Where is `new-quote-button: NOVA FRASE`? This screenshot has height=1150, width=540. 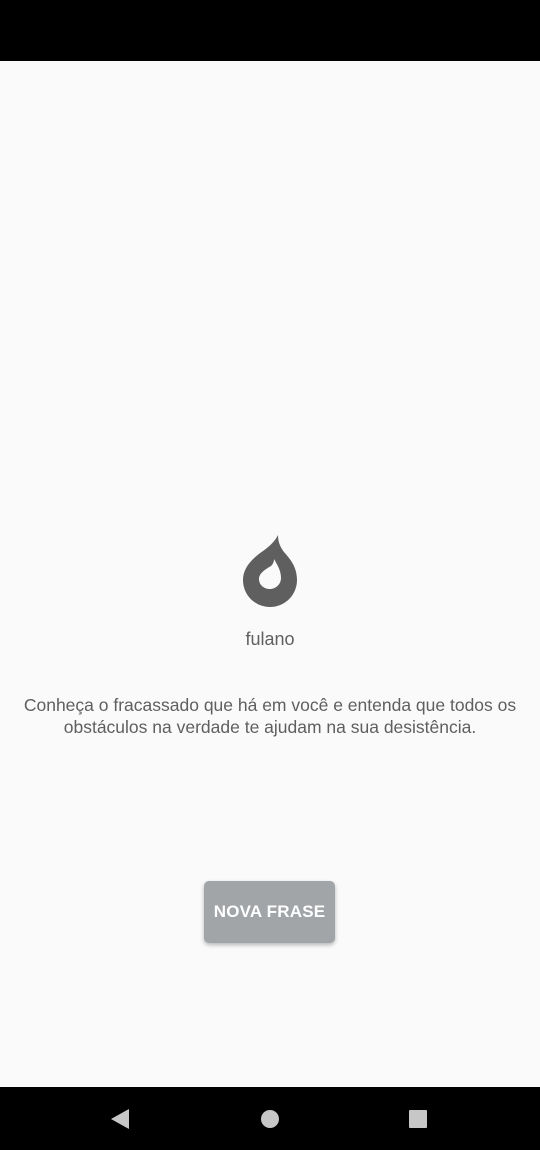
new-quote-button: NOVA FRASE is located at coordinates (269, 912).